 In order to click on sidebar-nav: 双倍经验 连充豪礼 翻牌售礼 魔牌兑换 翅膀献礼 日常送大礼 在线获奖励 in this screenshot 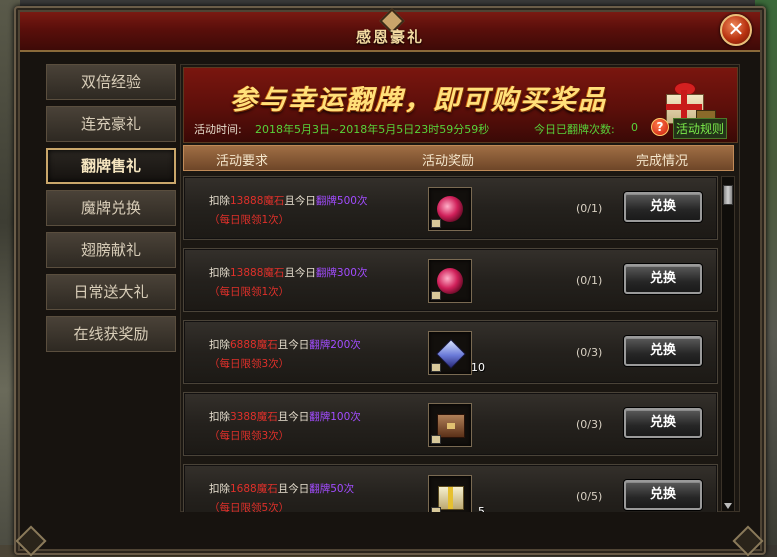, I will do `click(111, 211)`.